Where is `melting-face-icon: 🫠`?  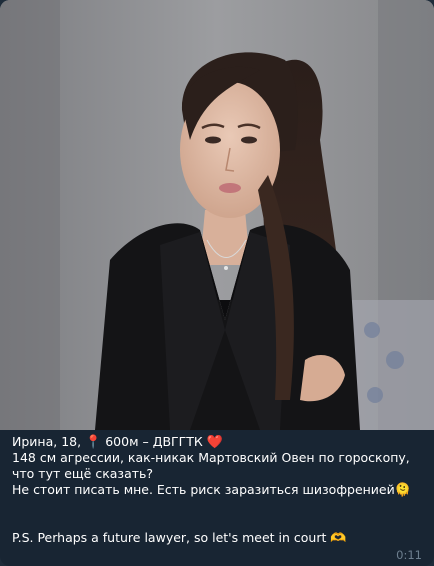
melting-face-icon: 🫠 is located at coordinates (402, 490).